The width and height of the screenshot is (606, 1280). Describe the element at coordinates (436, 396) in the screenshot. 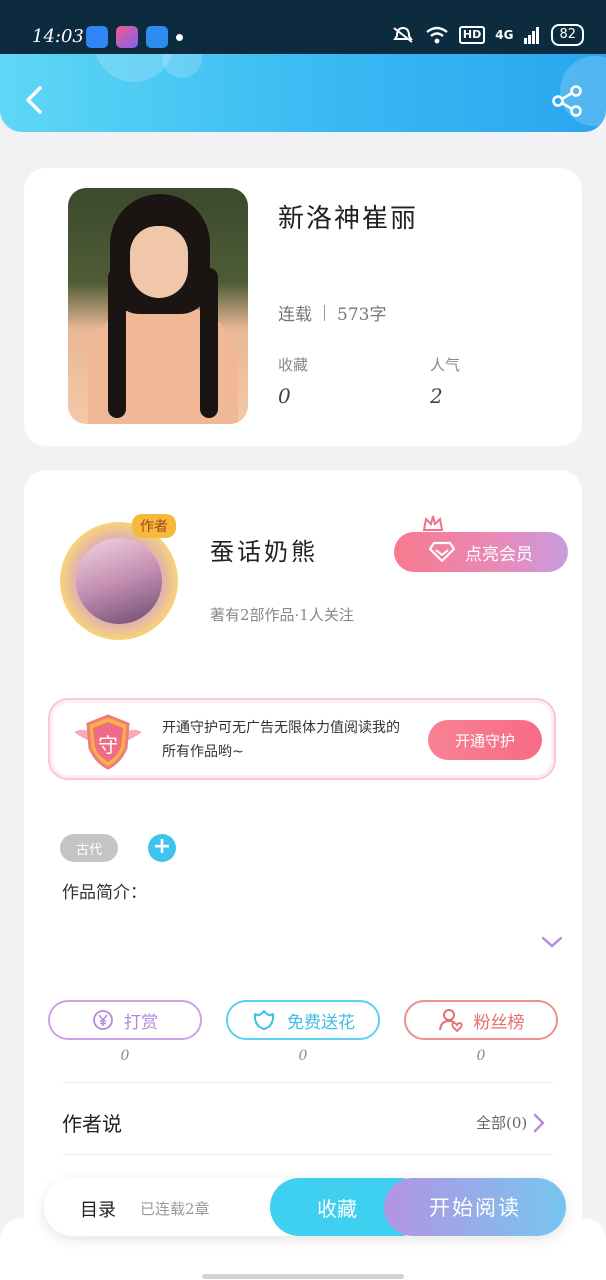

I see `popularity-value: 2` at that location.